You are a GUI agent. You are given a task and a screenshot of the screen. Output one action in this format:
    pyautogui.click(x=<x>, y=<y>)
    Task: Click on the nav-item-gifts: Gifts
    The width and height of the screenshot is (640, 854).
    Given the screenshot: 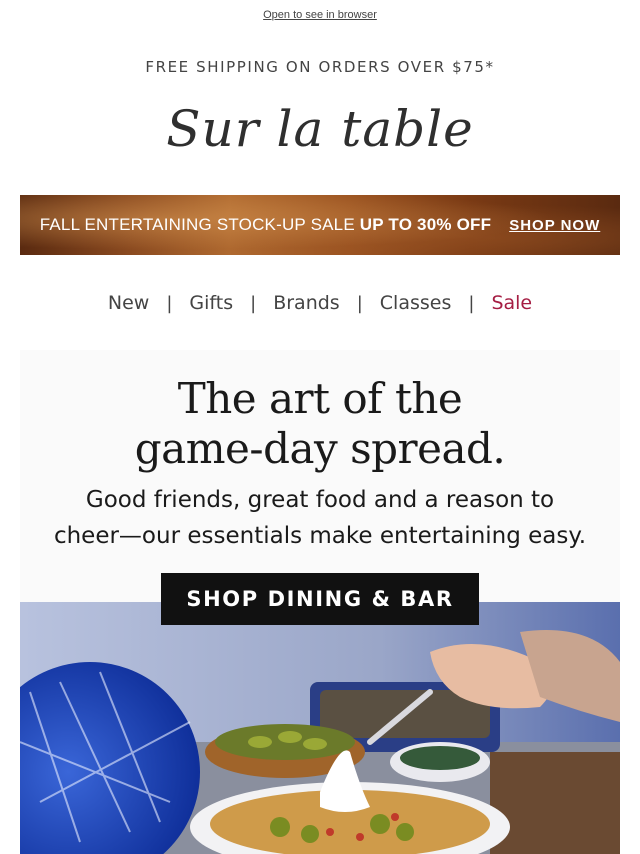 What is the action you would take?
    pyautogui.click(x=211, y=303)
    